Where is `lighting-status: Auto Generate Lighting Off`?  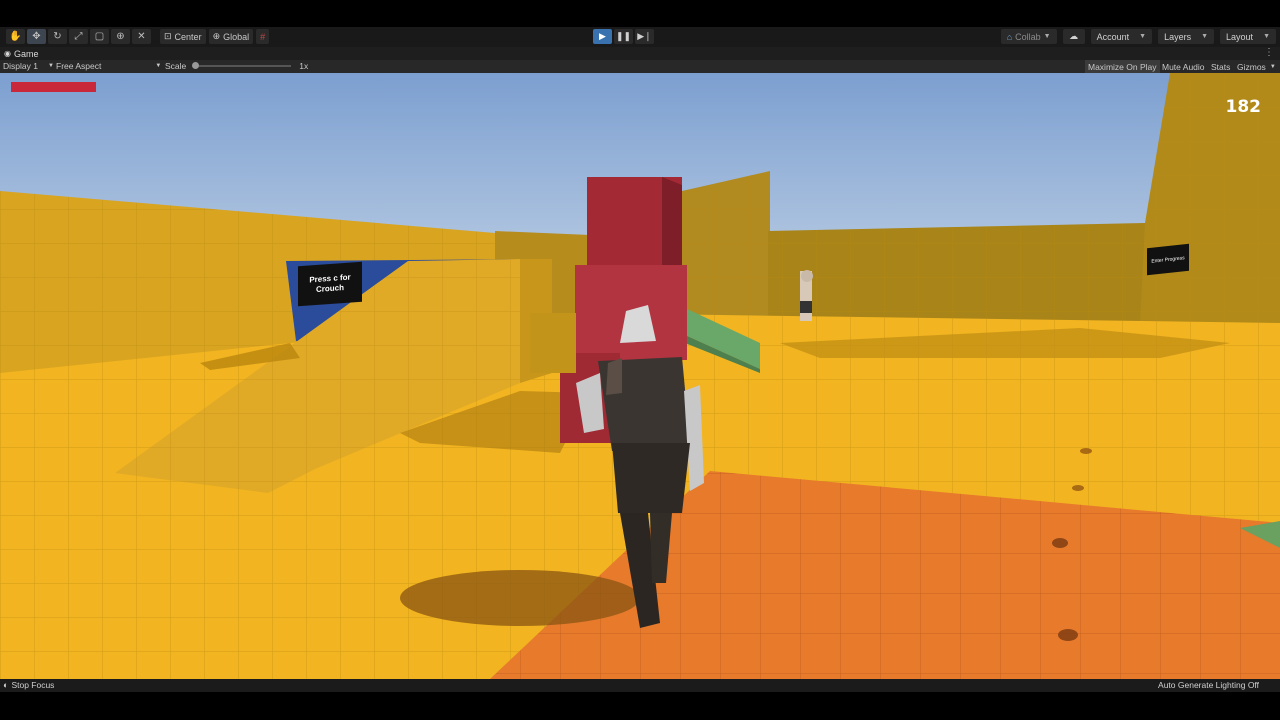 lighting-status: Auto Generate Lighting Off is located at coordinates (1208, 685).